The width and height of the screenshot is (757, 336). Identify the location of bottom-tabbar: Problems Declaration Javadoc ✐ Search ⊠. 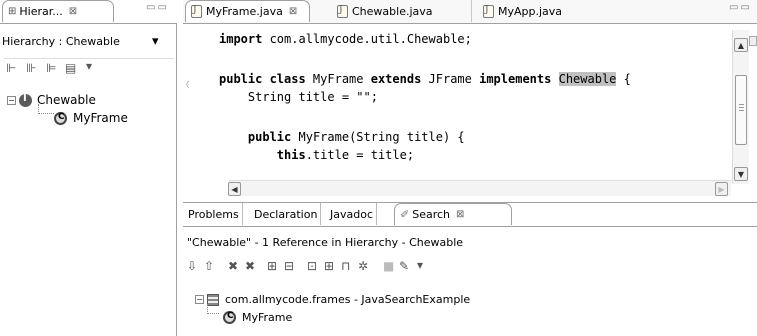
(470, 215).